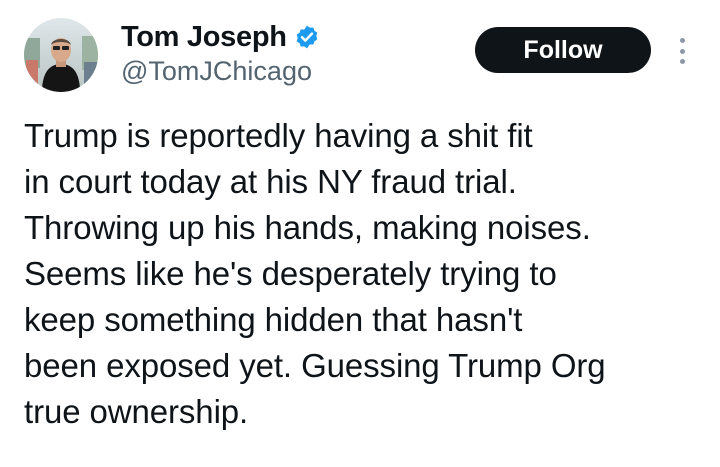 The image size is (720, 467). What do you see at coordinates (204, 37) in the screenshot?
I see `display-name: Tom Joseph` at bounding box center [204, 37].